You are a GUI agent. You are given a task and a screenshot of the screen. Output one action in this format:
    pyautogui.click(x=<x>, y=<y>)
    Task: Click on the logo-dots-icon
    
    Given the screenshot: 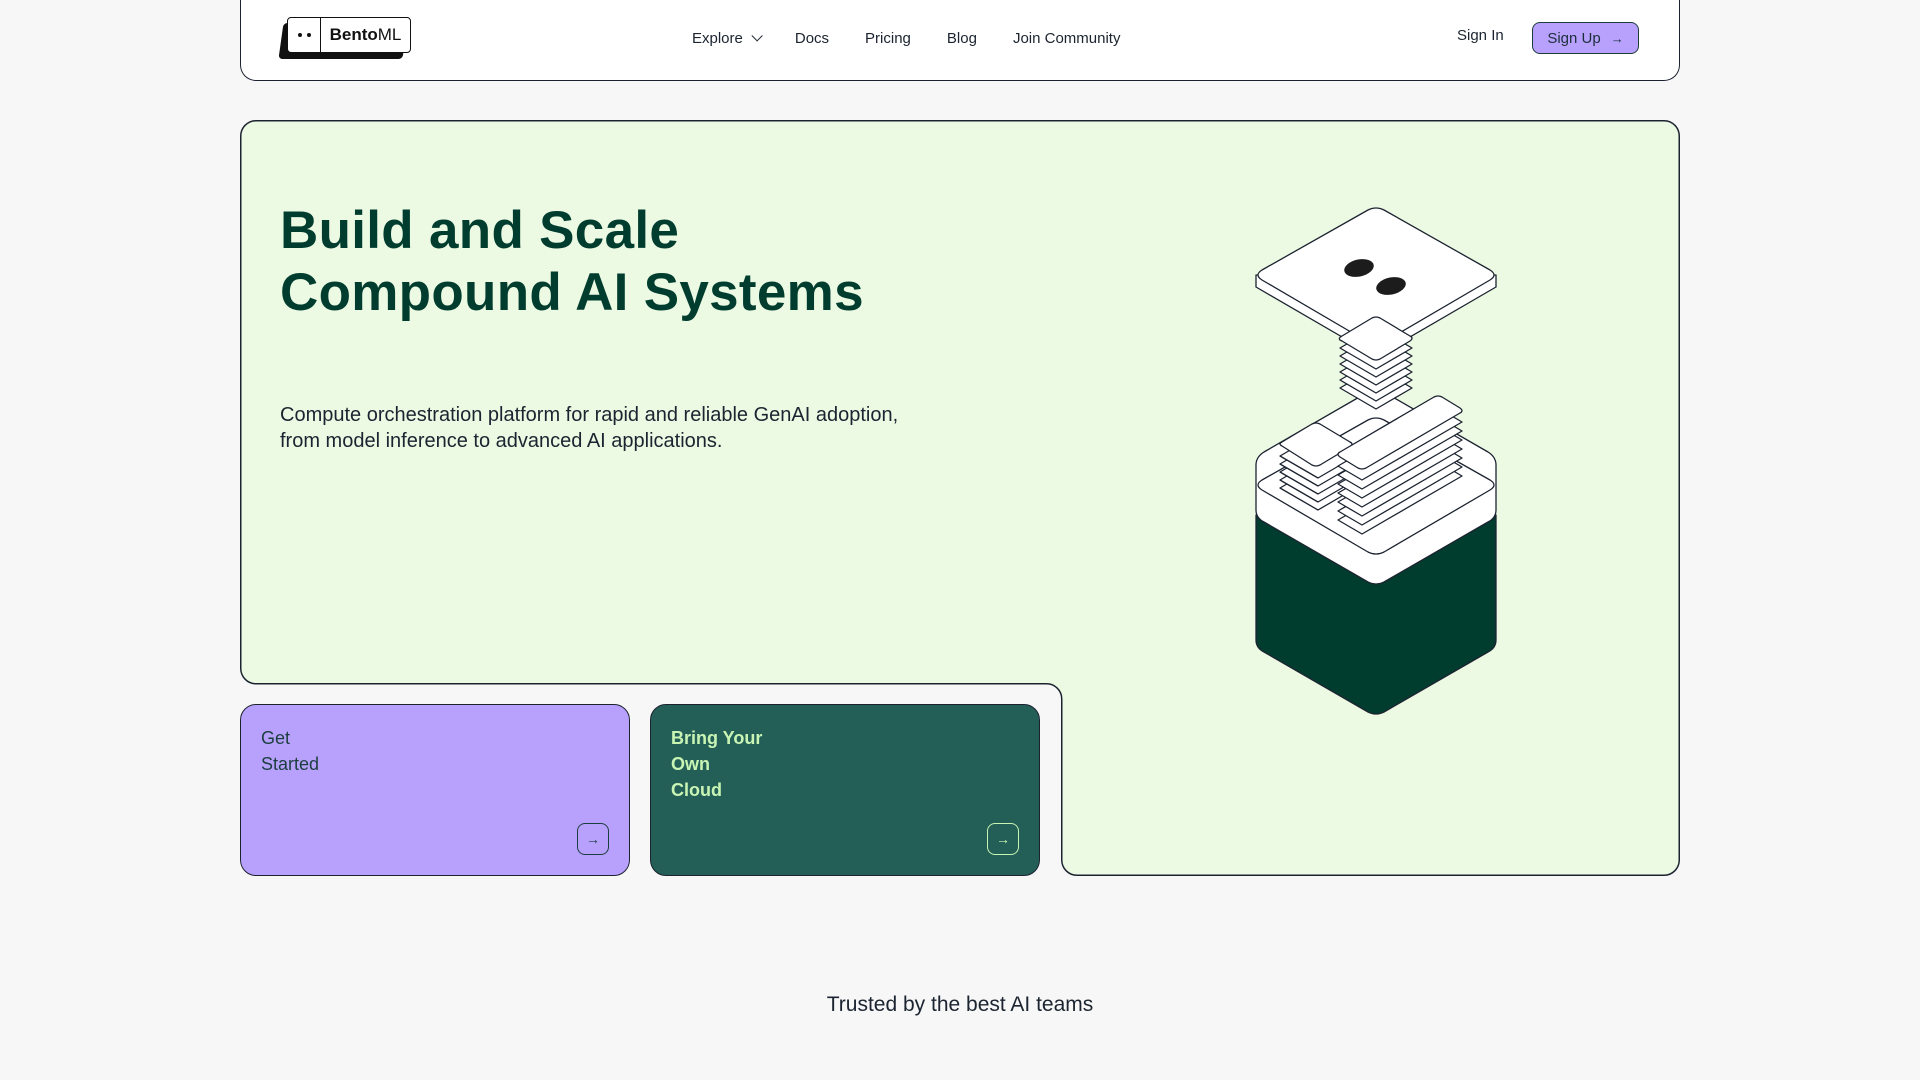 What is the action you would take?
    pyautogui.click(x=304, y=35)
    